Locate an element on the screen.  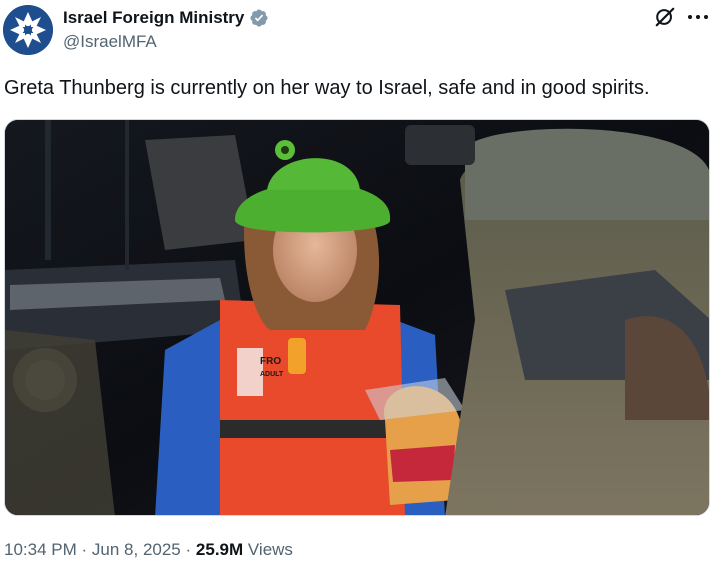
tweet-meta: 10:34 PM · Jun 8, 2025 · 25.9M Views is located at coordinates (148, 550).